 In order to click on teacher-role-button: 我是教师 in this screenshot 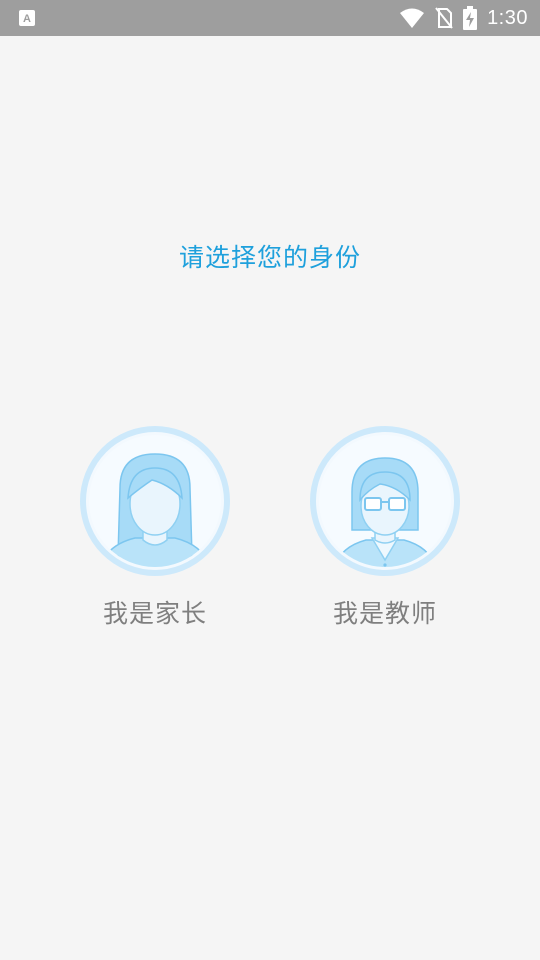, I will do `click(385, 528)`.